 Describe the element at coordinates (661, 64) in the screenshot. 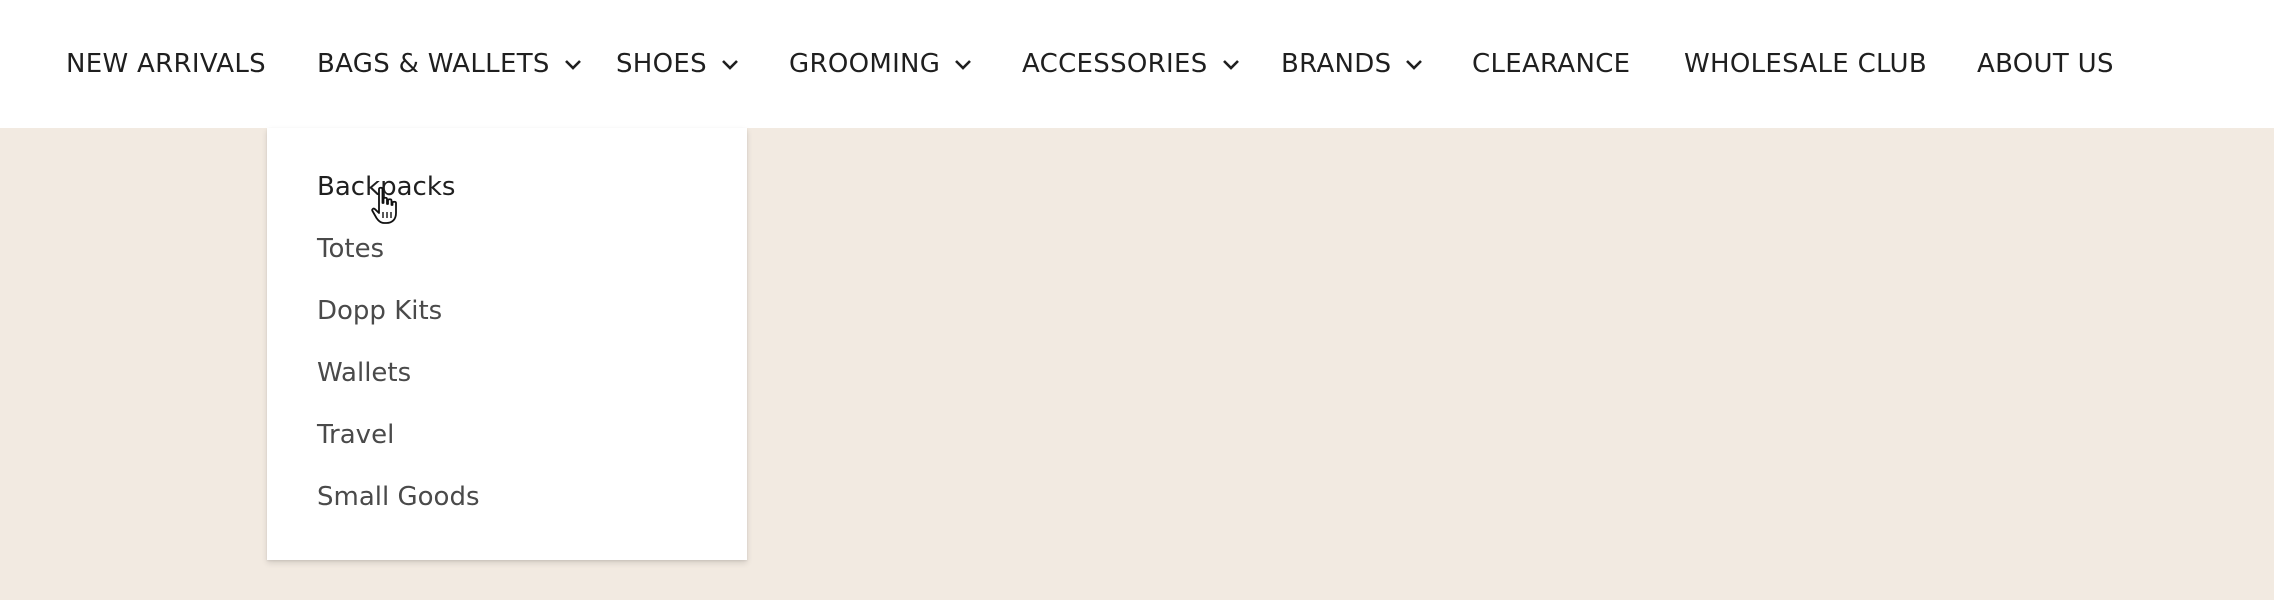

I see `nav-label: SHOES` at that location.